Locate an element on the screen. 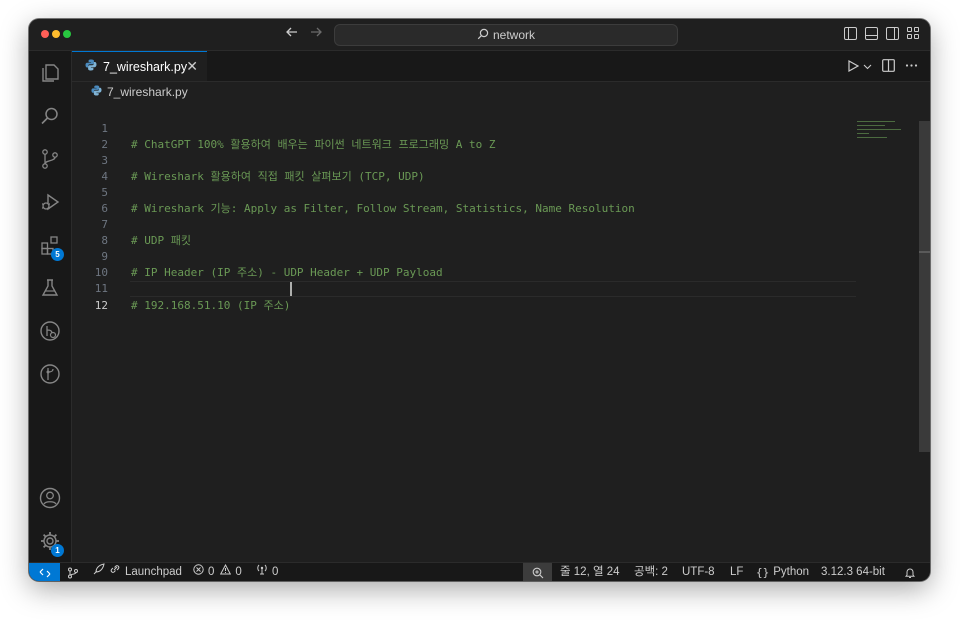  indentation-status: 공백: 2 is located at coordinates (651, 572).